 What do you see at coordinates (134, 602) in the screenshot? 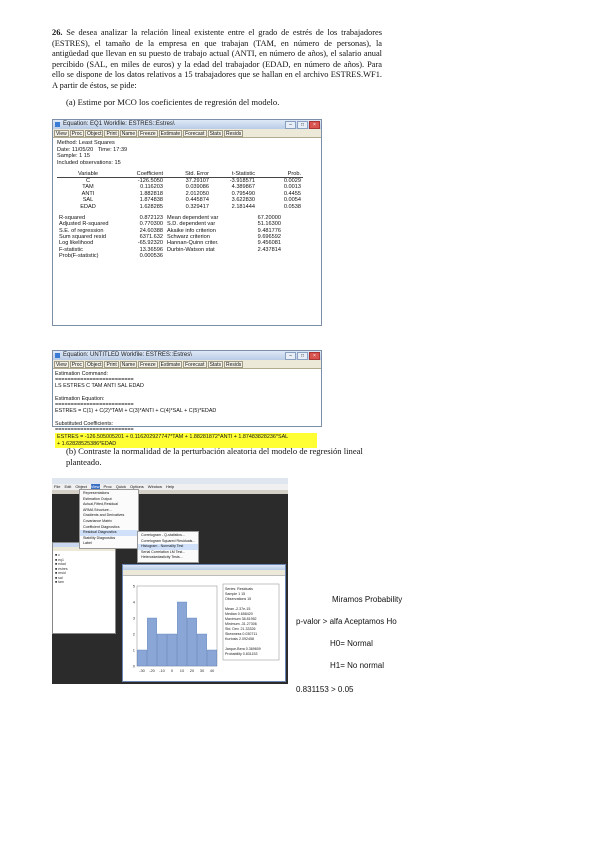
I see `y-tick-label: 4` at bounding box center [134, 602].